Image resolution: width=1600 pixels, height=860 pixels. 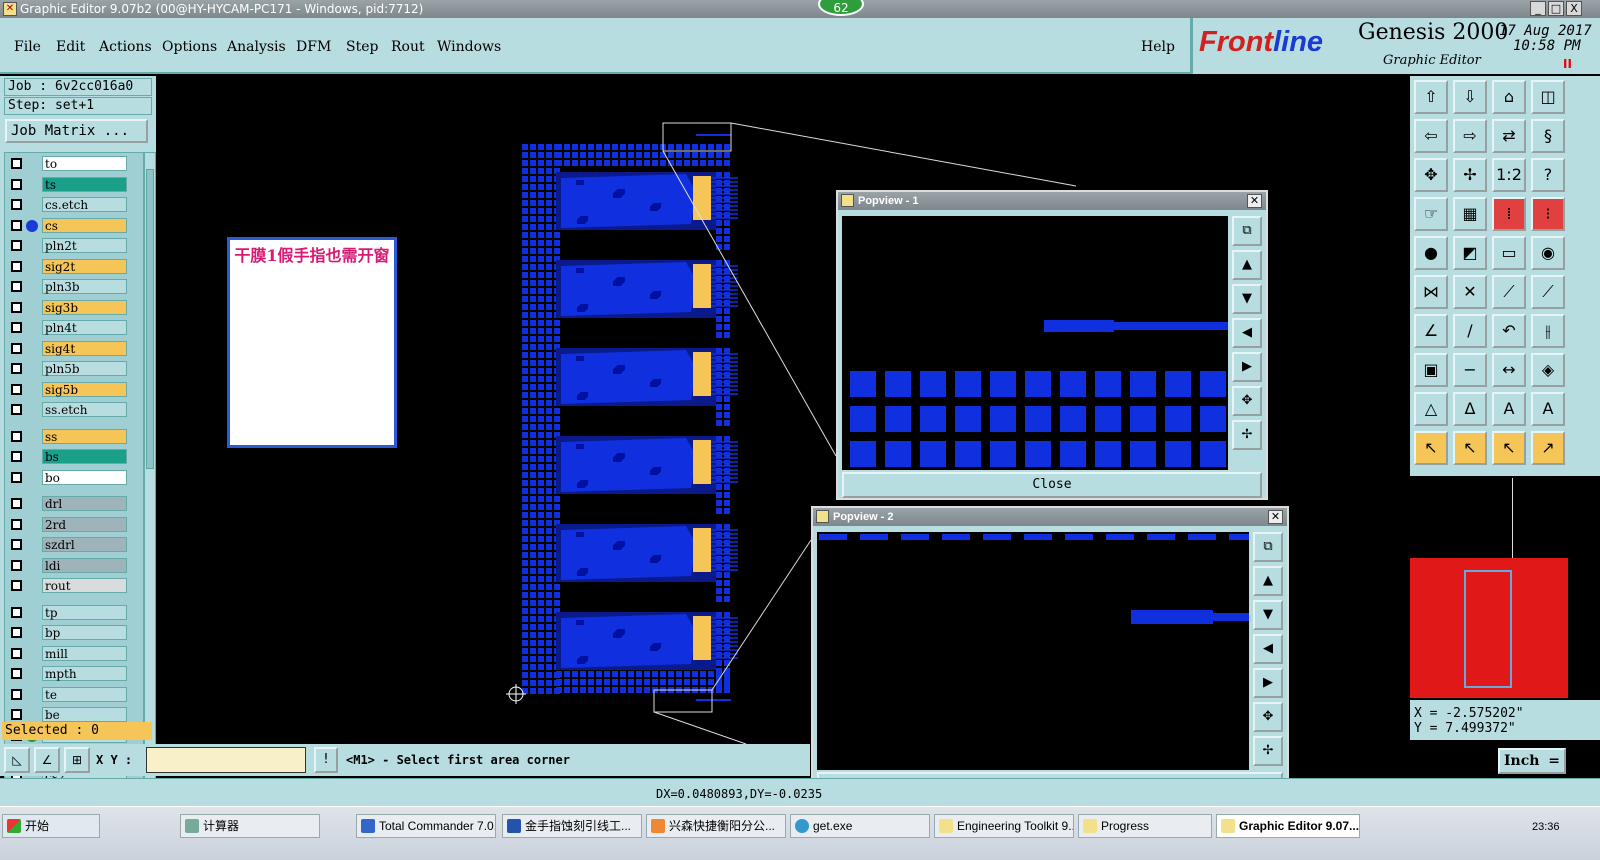 I want to click on layer-row-ts: ts, so click(x=75, y=184).